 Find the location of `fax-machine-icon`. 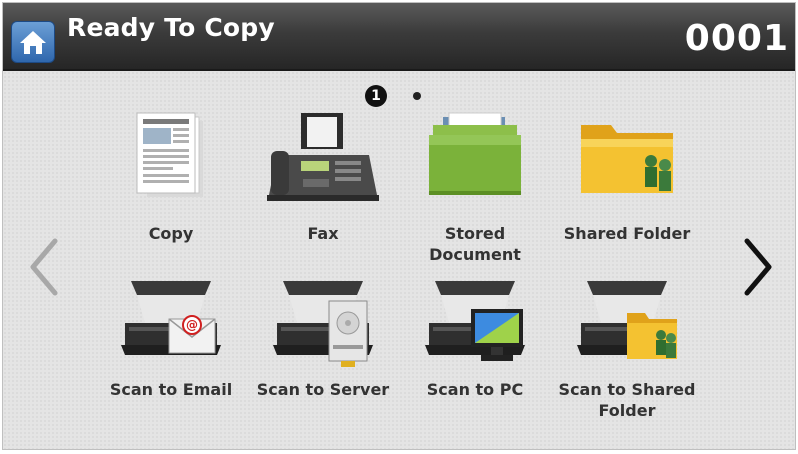

fax-machine-icon is located at coordinates (323, 157).